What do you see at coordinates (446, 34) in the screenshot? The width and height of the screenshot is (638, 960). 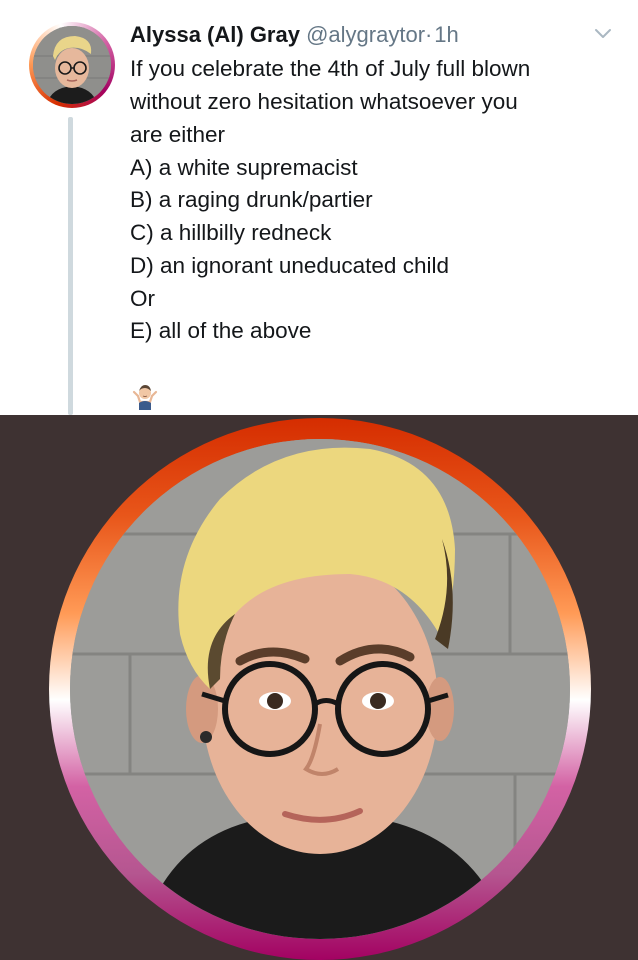 I see `timestamp: 1h` at bounding box center [446, 34].